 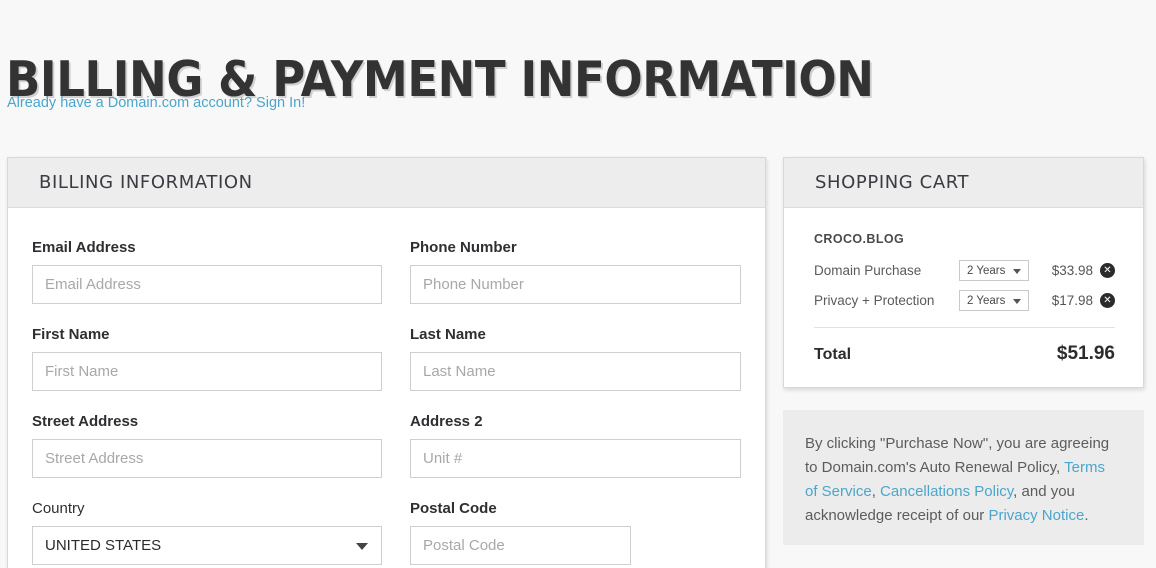 What do you see at coordinates (1085, 353) in the screenshot?
I see `cart-total-value: $51.96` at bounding box center [1085, 353].